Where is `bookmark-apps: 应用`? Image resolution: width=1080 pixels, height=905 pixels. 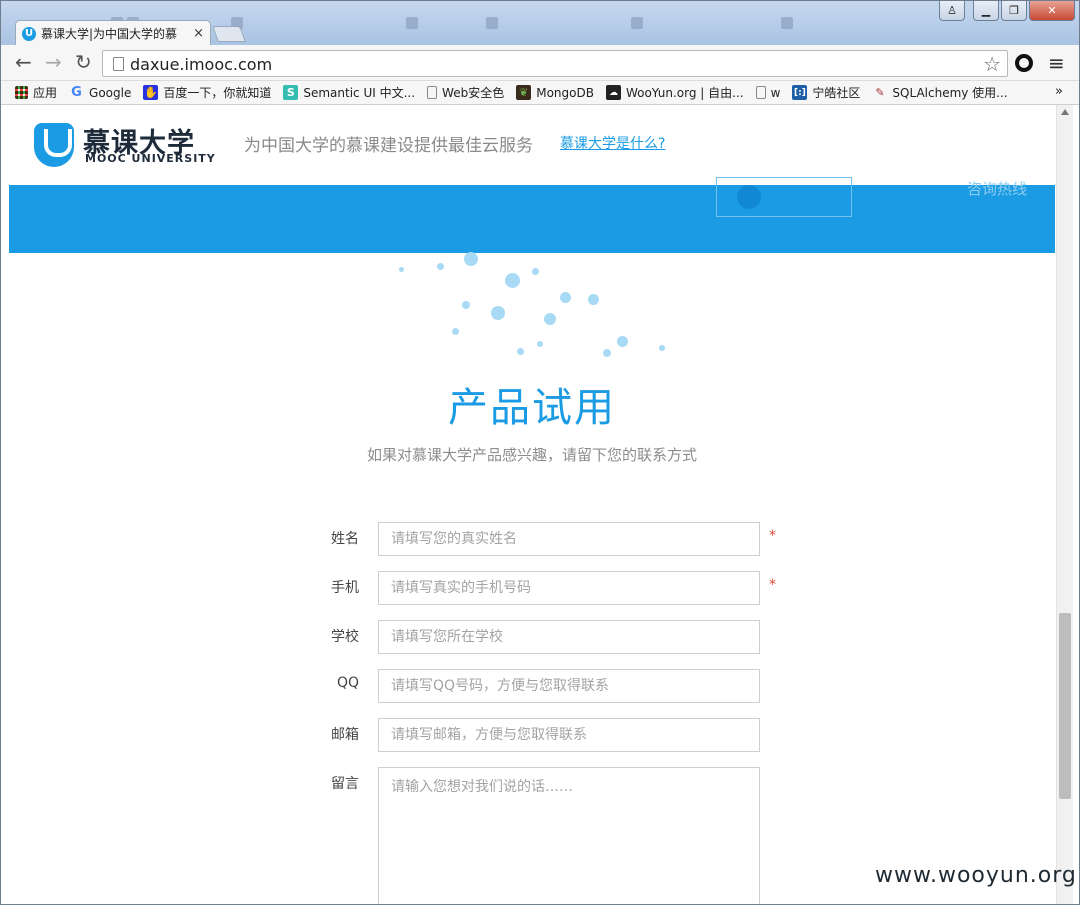 bookmark-apps: 应用 is located at coordinates (36, 92).